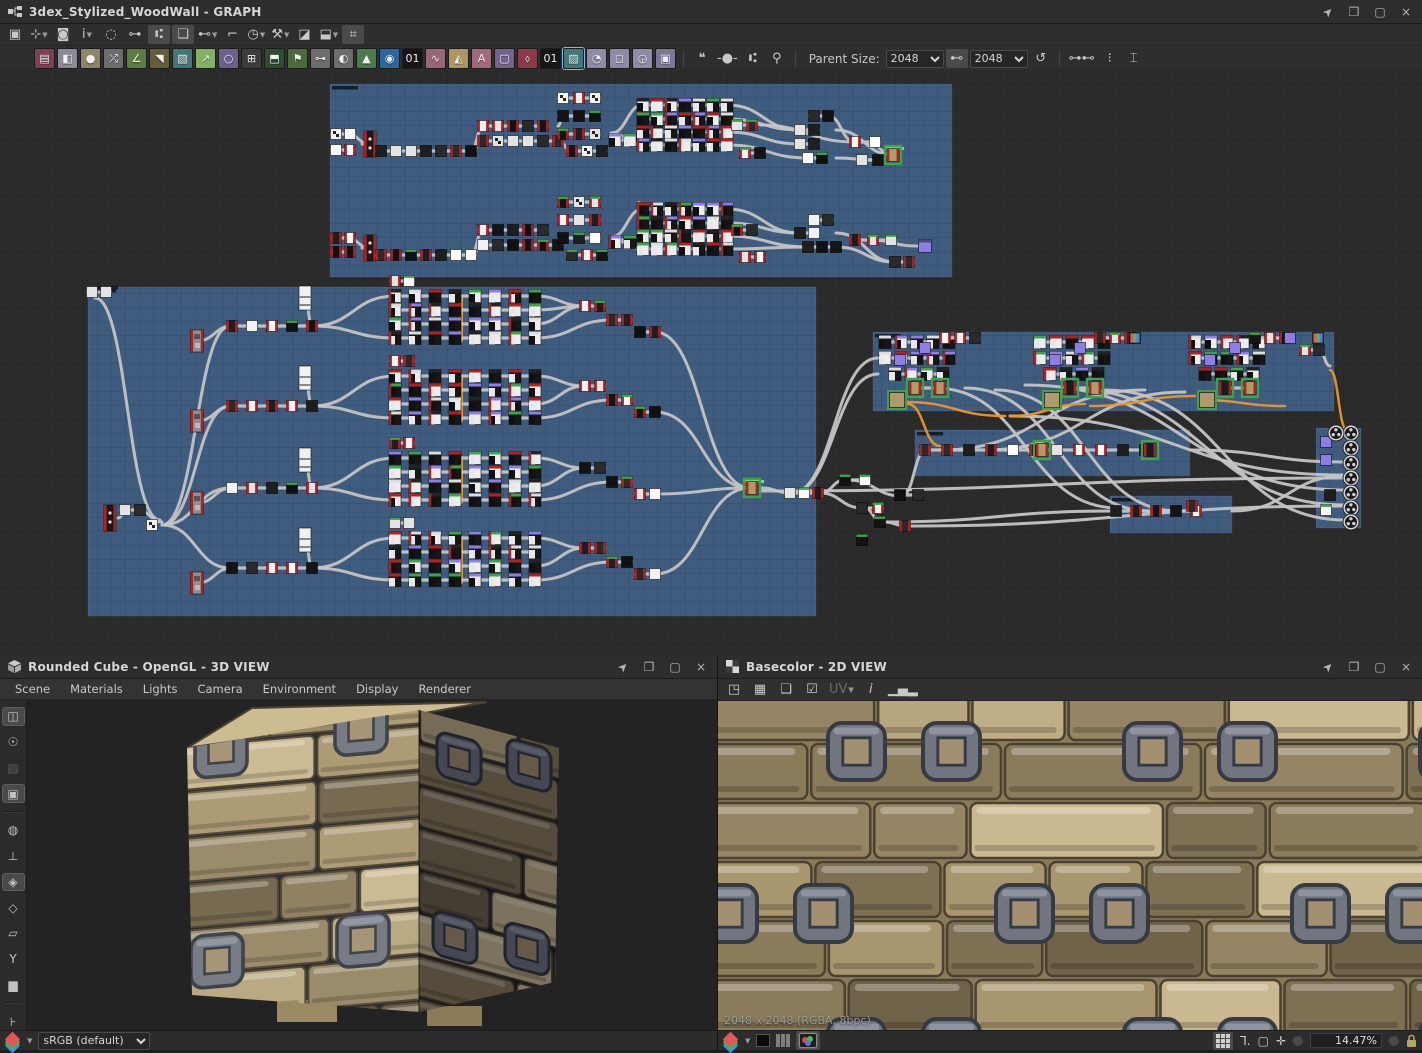 The height and width of the screenshot is (1053, 1422). What do you see at coordinates (94, 1040) in the screenshot?
I see `colorspace-select: sRGB (default)` at bounding box center [94, 1040].